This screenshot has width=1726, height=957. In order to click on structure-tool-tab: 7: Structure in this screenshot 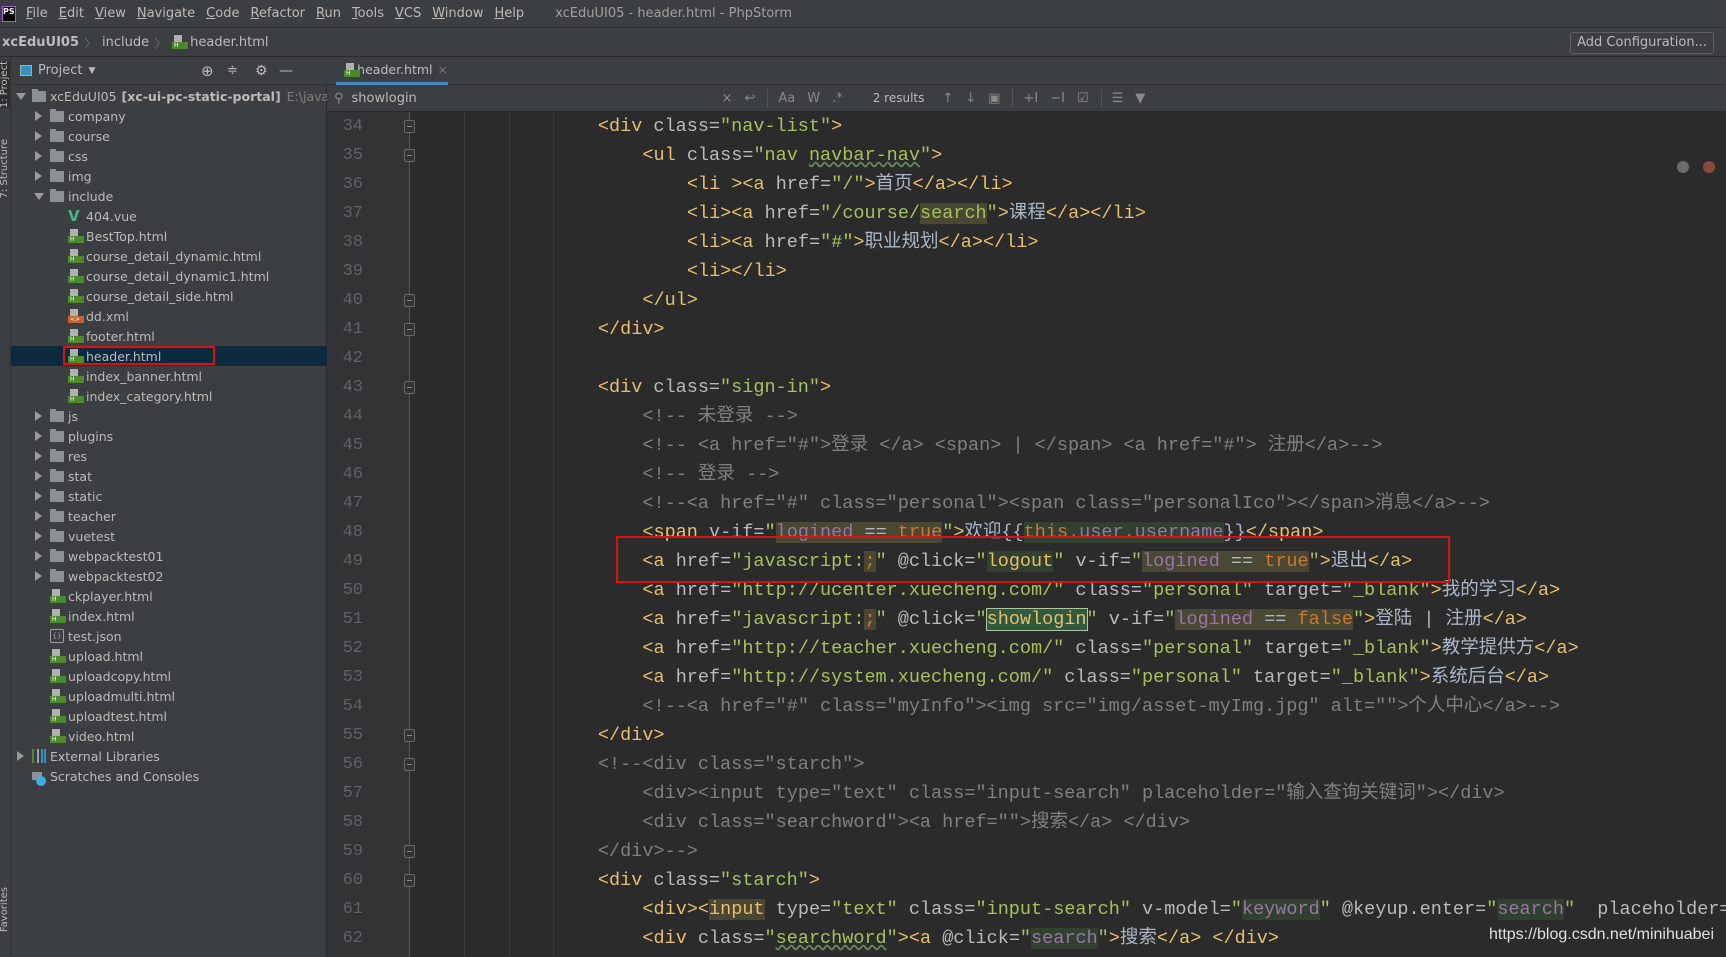, I will do `click(5, 168)`.